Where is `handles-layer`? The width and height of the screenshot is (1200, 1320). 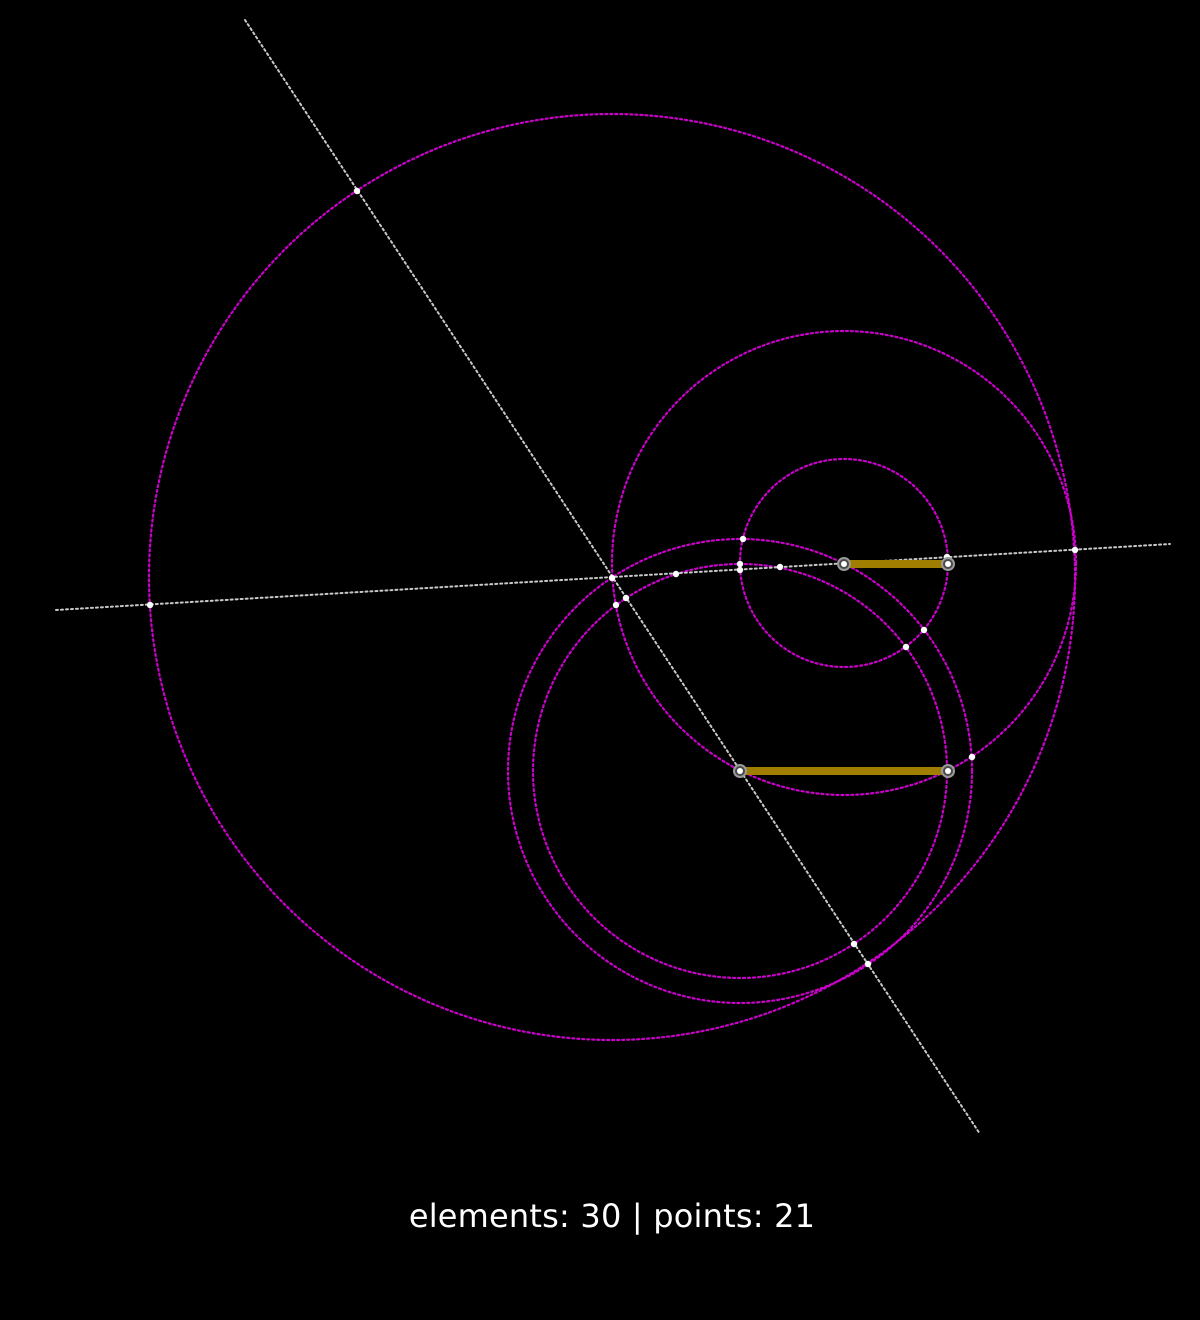 handles-layer is located at coordinates (844, 667).